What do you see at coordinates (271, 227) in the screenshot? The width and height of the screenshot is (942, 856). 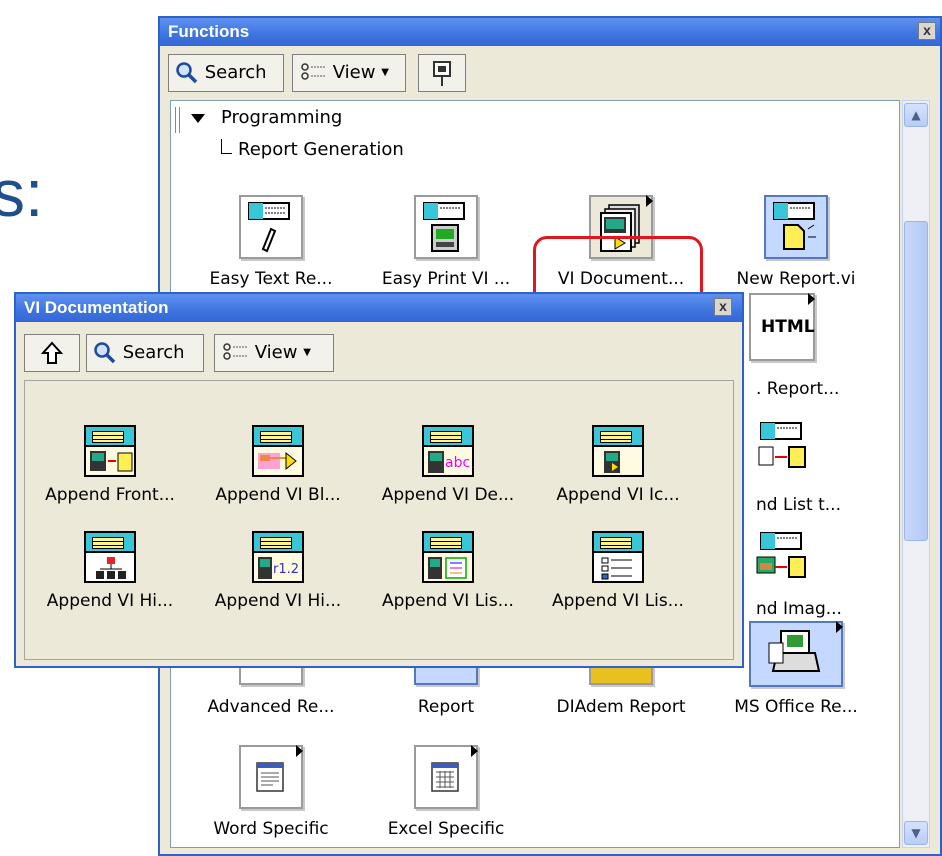 I see `easy-text-report-icon` at bounding box center [271, 227].